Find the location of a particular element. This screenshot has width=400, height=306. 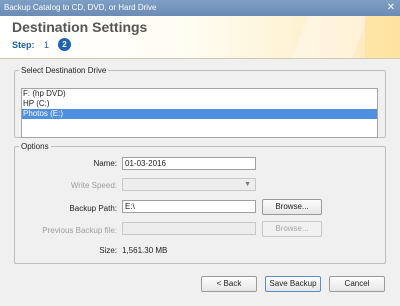

header-decoration is located at coordinates (330, 37).